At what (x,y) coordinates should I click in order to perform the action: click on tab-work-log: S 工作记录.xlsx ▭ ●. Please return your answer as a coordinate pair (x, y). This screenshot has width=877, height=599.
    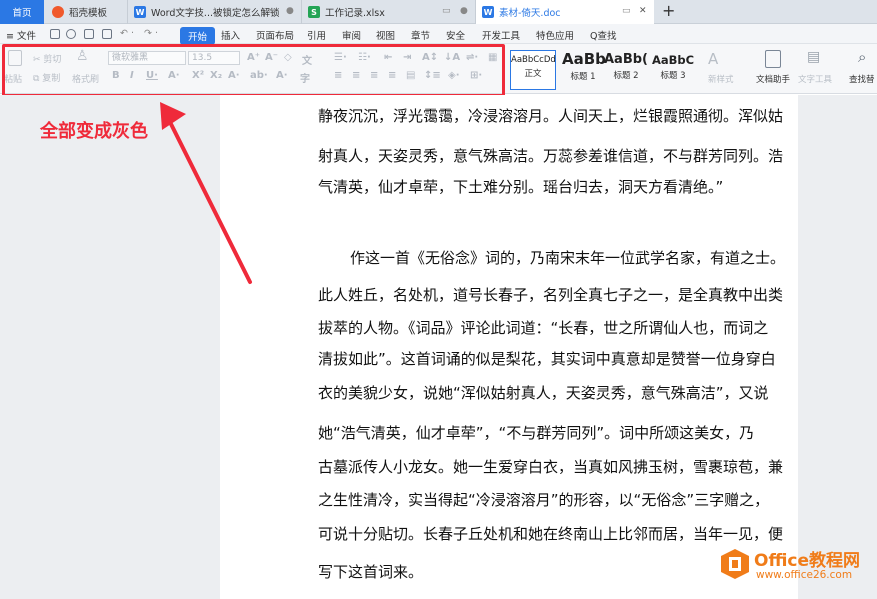
    Looking at the image, I should click on (389, 12).